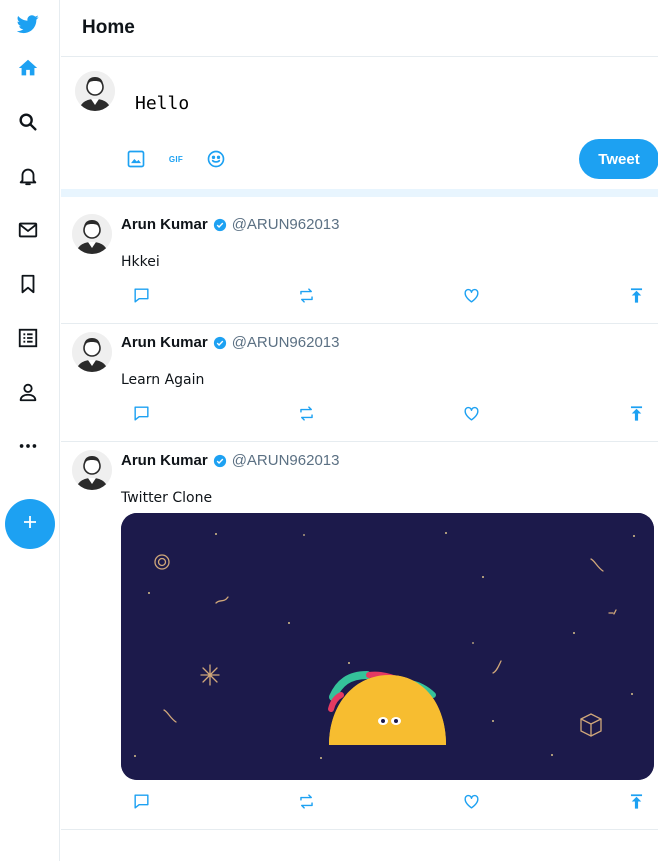 The width and height of the screenshot is (658, 861). I want to click on compose-box: Hello GIF Tweet, so click(359, 127).